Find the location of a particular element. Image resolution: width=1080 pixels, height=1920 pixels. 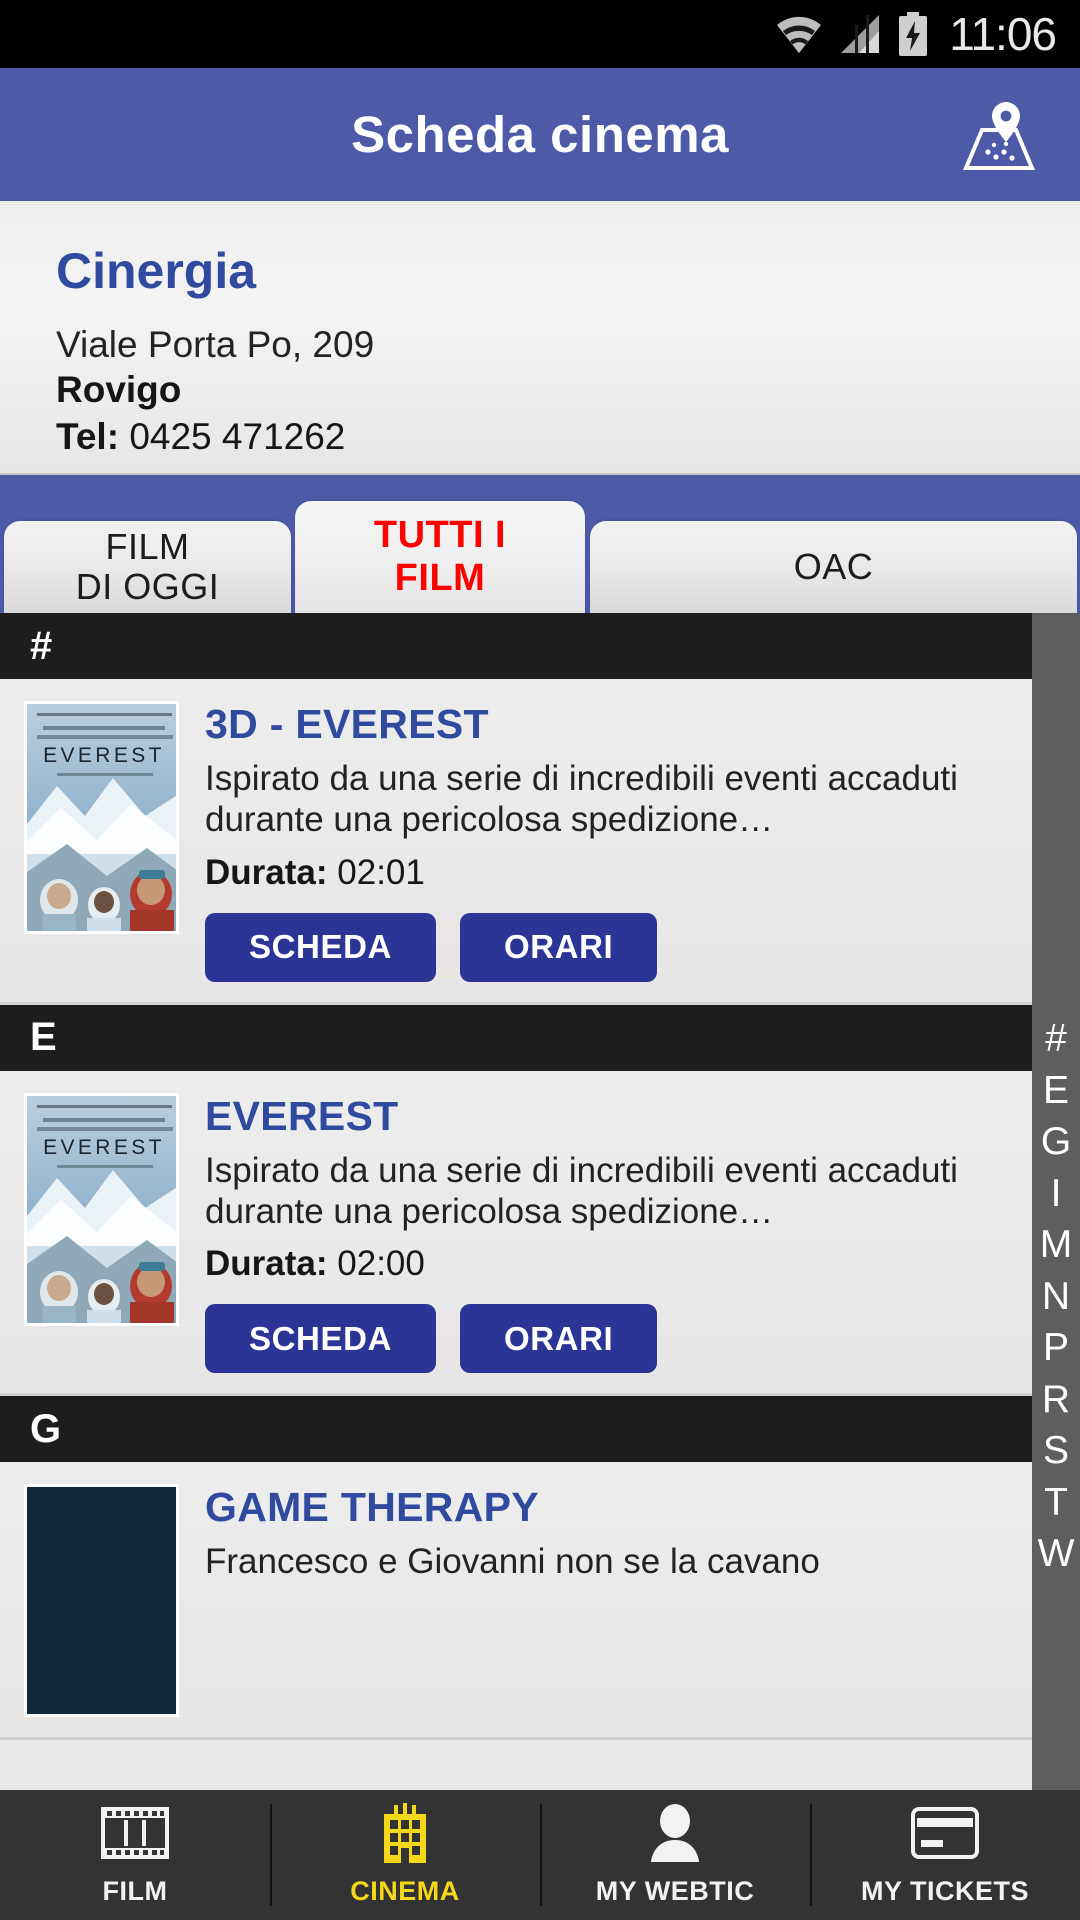

alpha-index-letter: E is located at coordinates (1056, 1090).